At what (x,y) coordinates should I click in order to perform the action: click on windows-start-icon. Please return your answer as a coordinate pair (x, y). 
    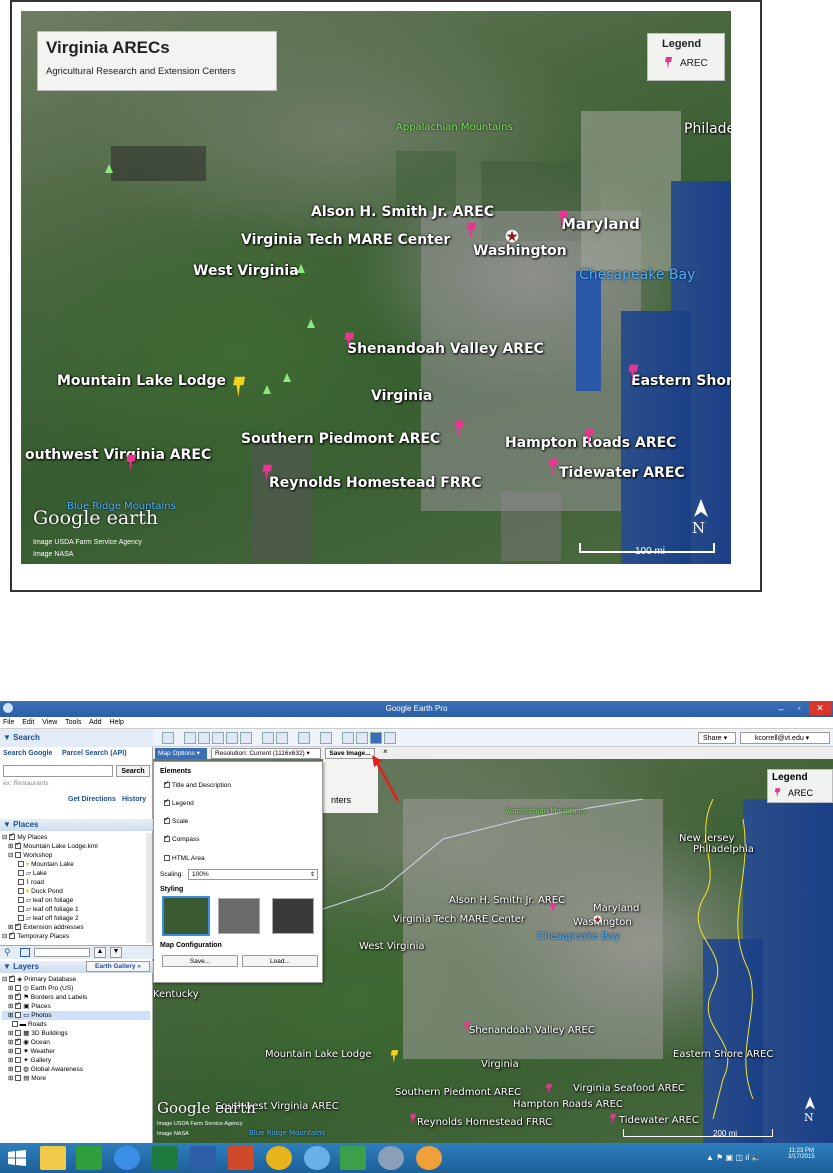
    Looking at the image, I should click on (17, 1158).